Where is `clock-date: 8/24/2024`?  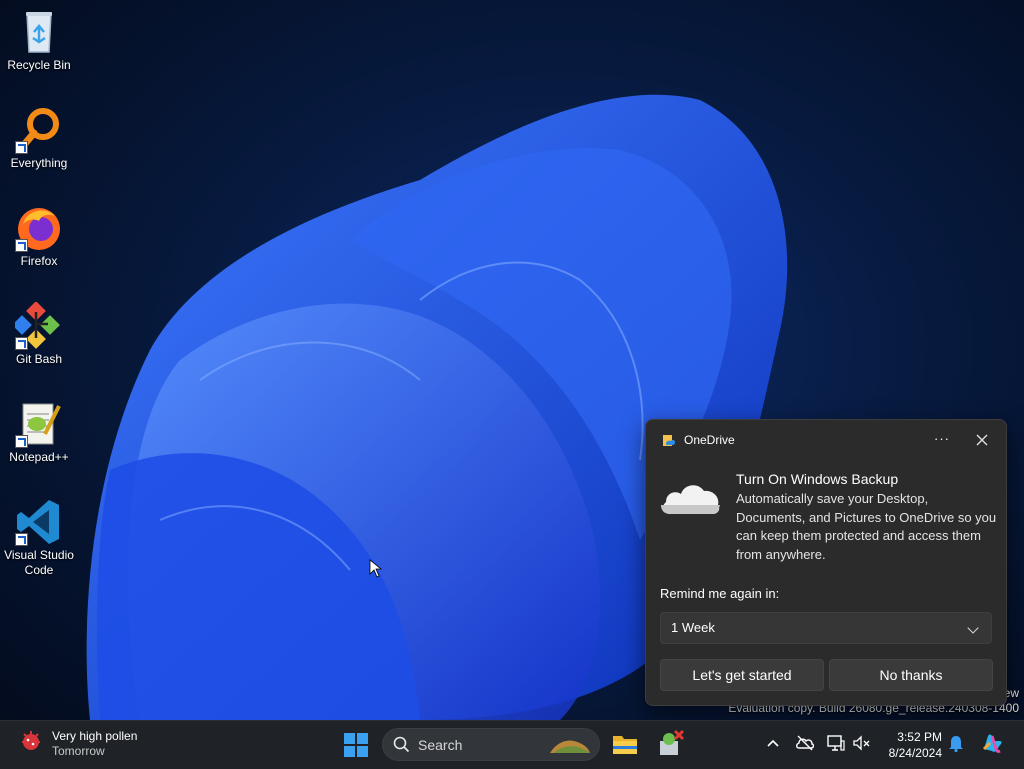
clock-date: 8/24/2024 is located at coordinates (915, 753).